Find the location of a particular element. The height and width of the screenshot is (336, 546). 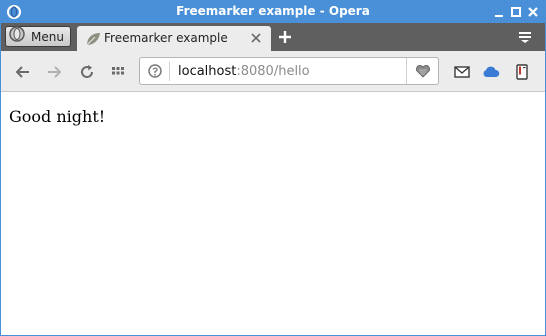

navigation-toolbar: localhost:8080/hello is located at coordinates (273, 71).